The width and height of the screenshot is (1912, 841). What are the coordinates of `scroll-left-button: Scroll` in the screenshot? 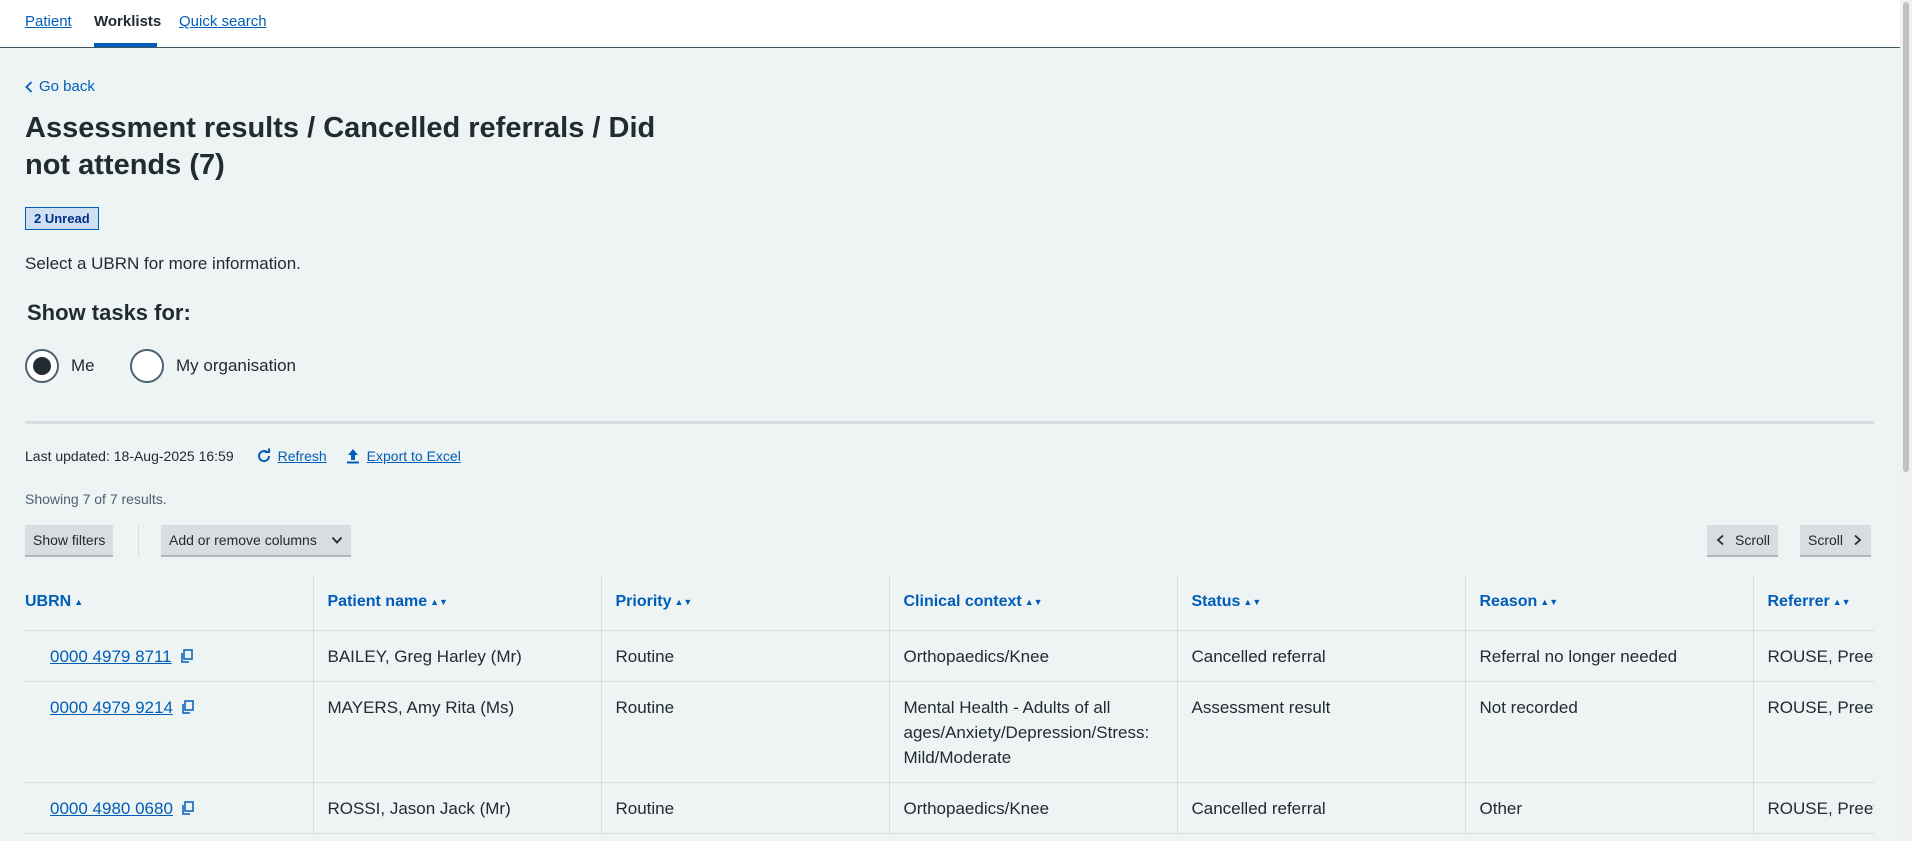 It's located at (1743, 541).